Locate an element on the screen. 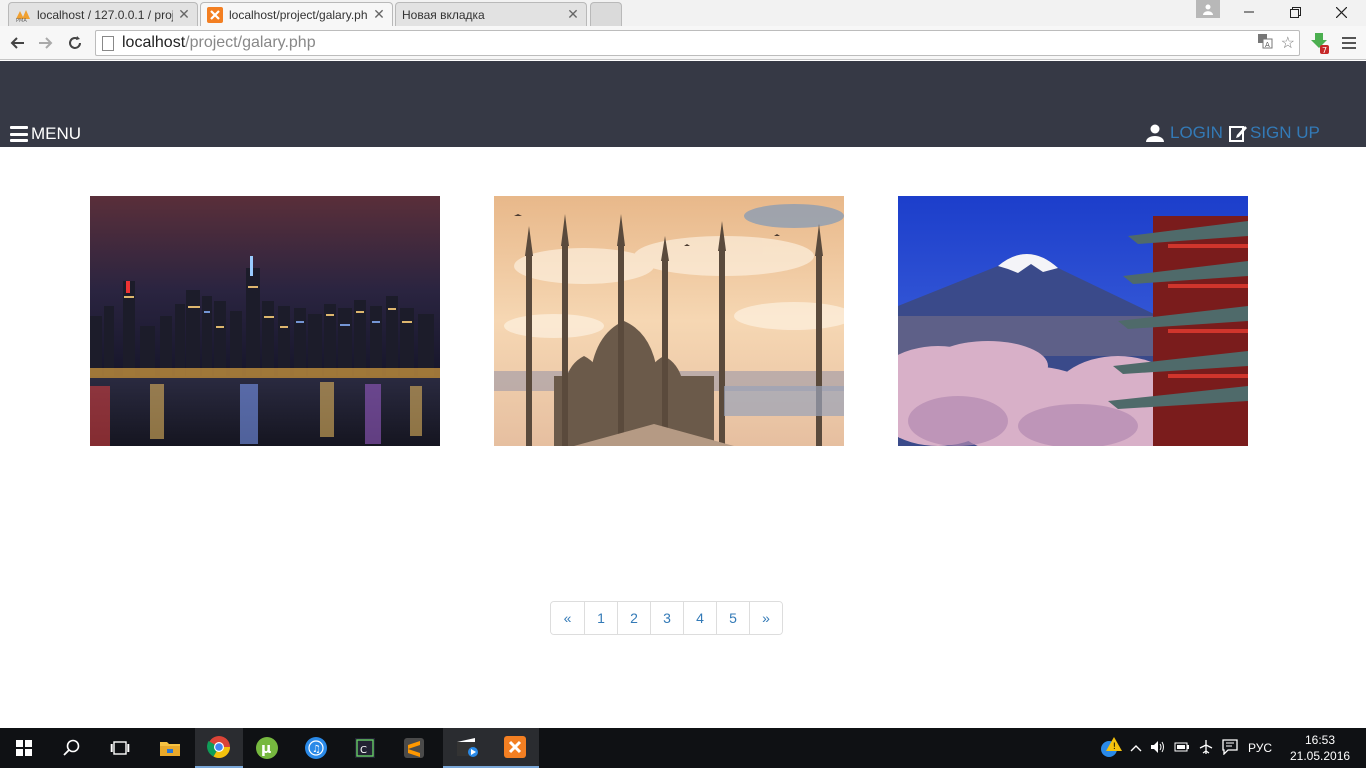 The image size is (1366, 768). tab-title: Новая вкладка is located at coordinates (443, 14).